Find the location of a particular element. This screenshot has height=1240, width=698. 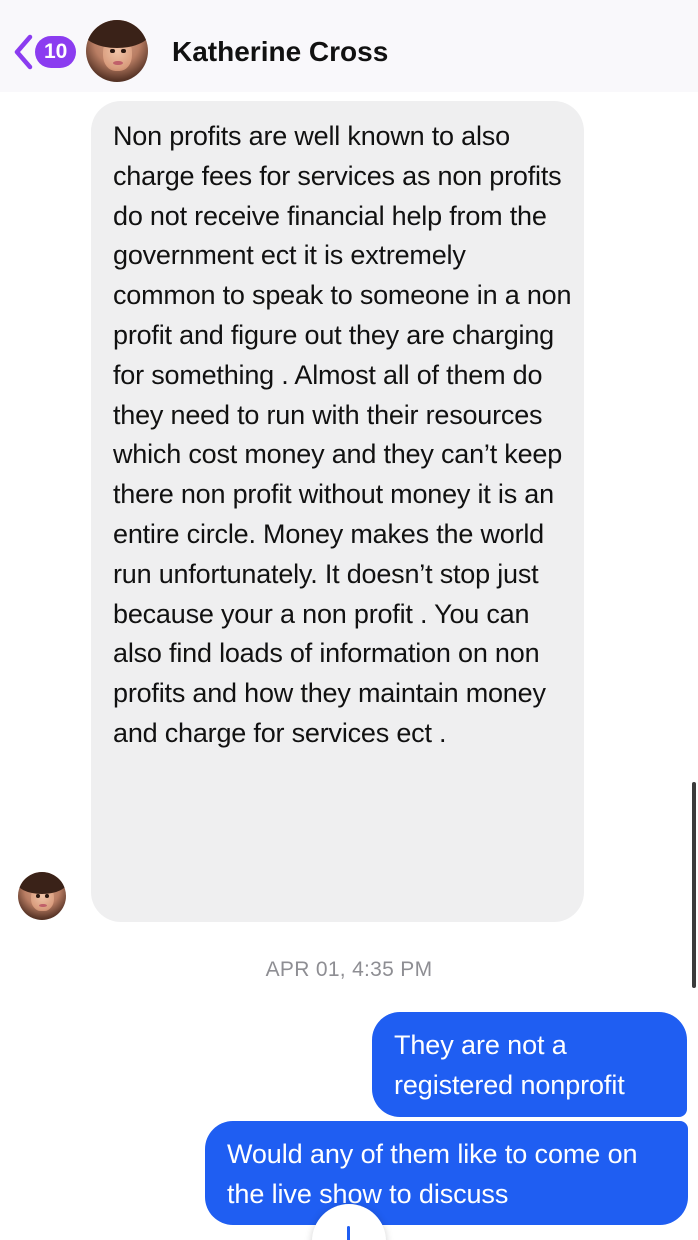

message-timestamp: APR 01, 4:35 PM is located at coordinates (349, 969).